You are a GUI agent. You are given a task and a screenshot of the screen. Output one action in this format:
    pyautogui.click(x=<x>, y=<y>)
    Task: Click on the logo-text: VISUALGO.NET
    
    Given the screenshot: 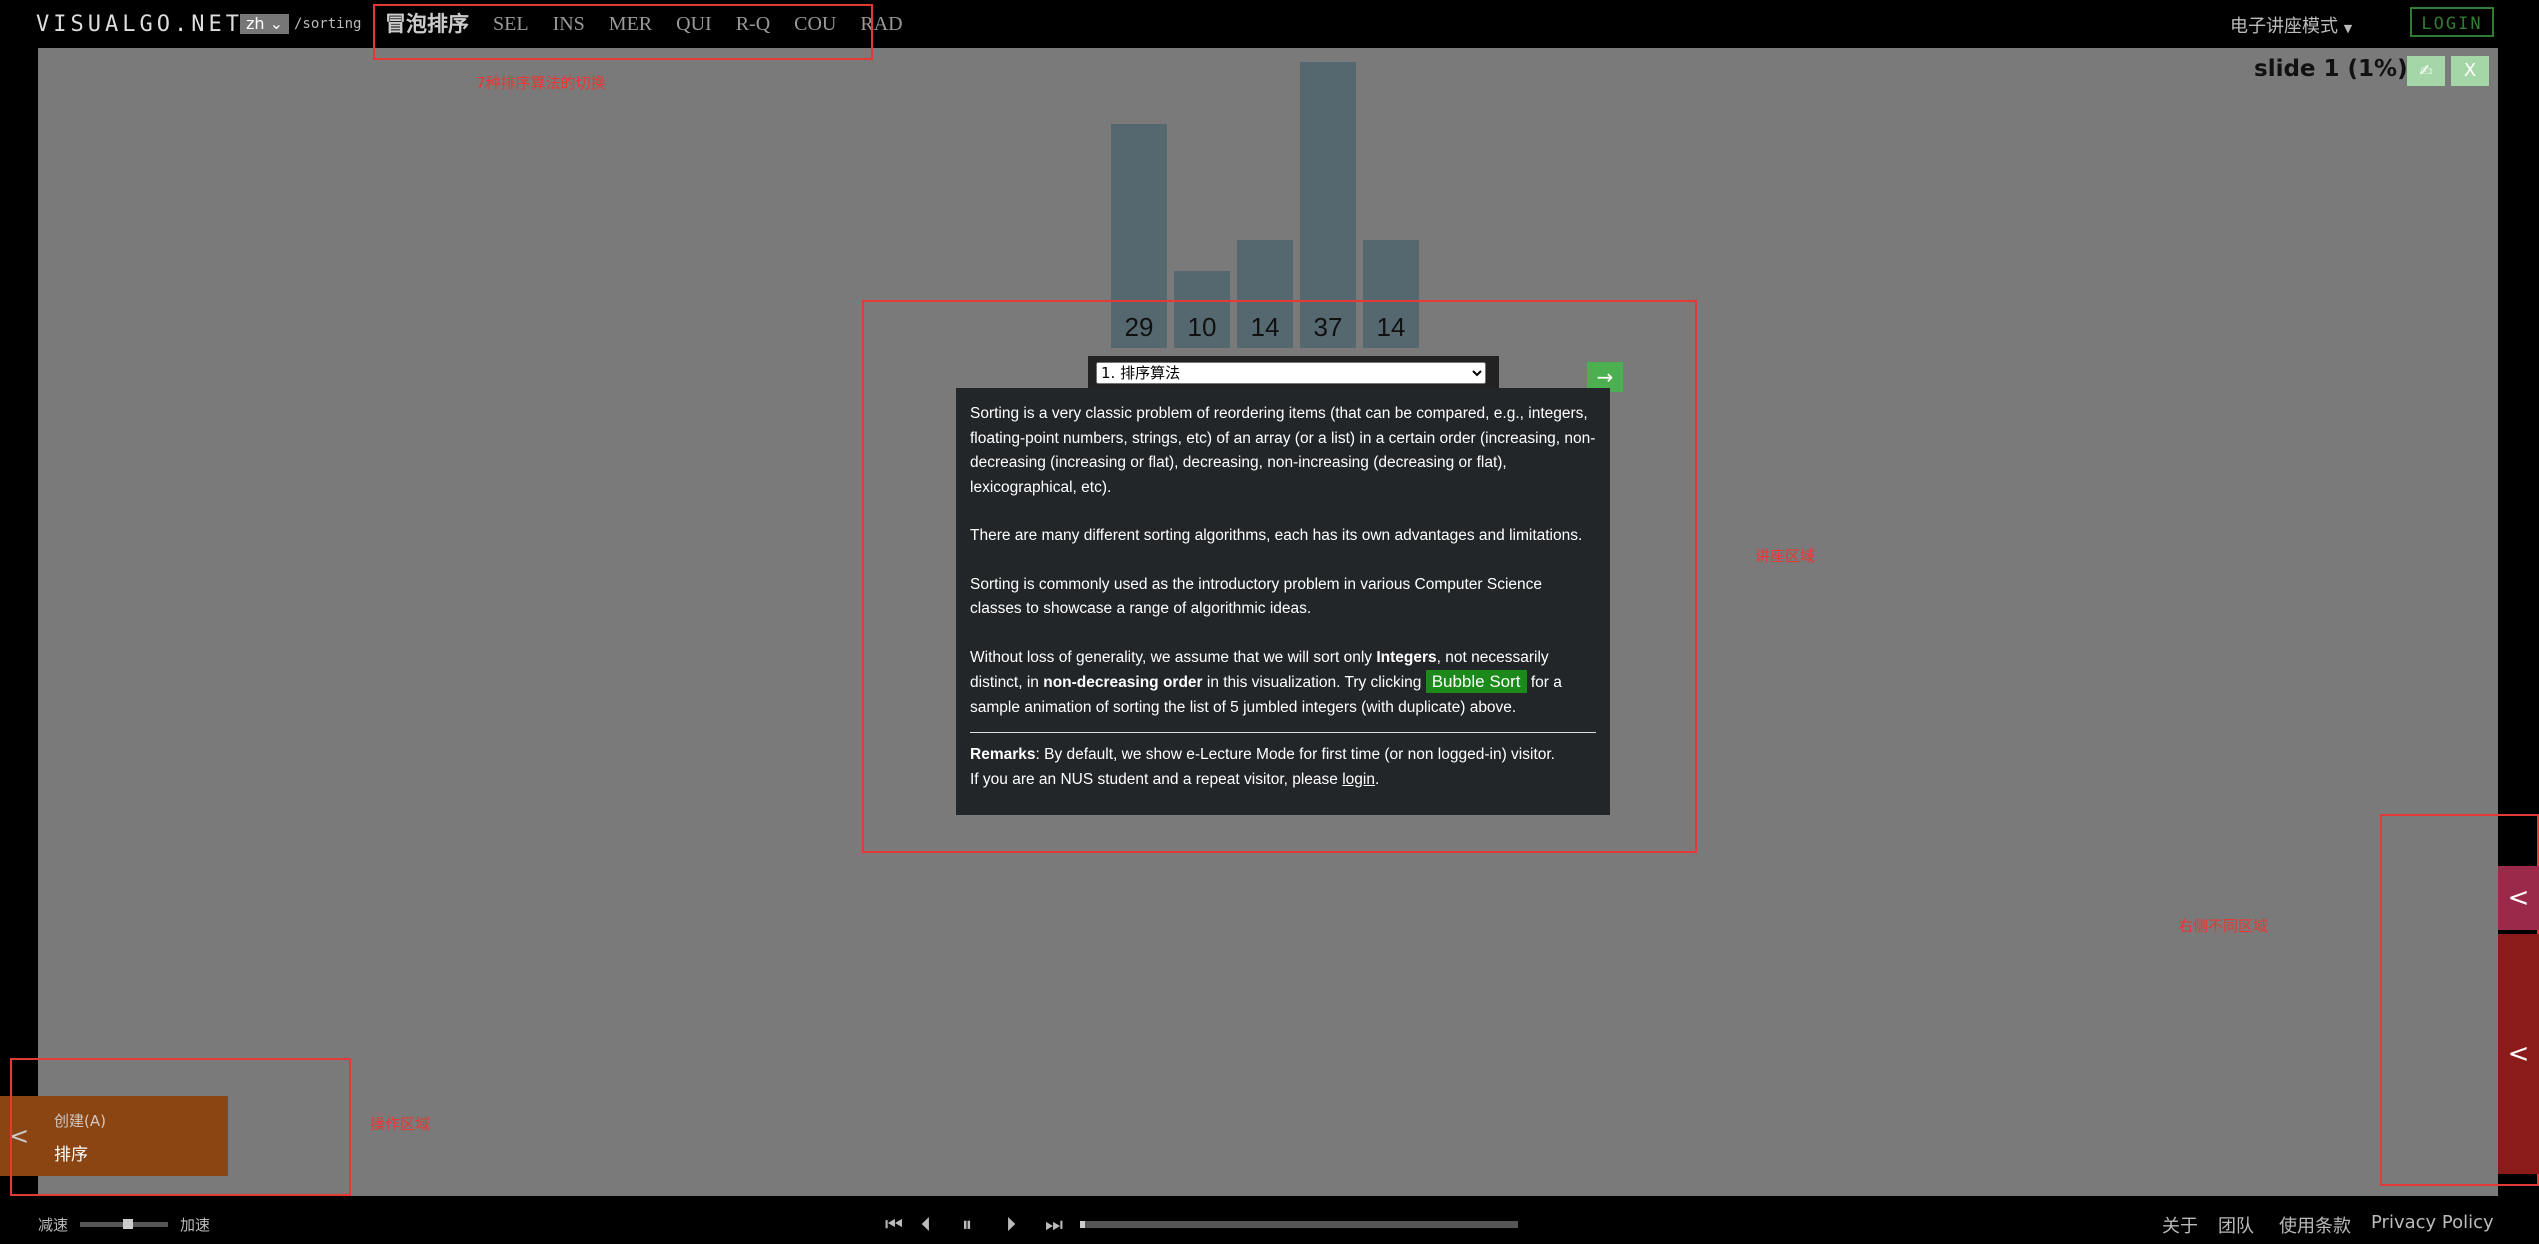 What is the action you would take?
    pyautogui.click(x=139, y=24)
    